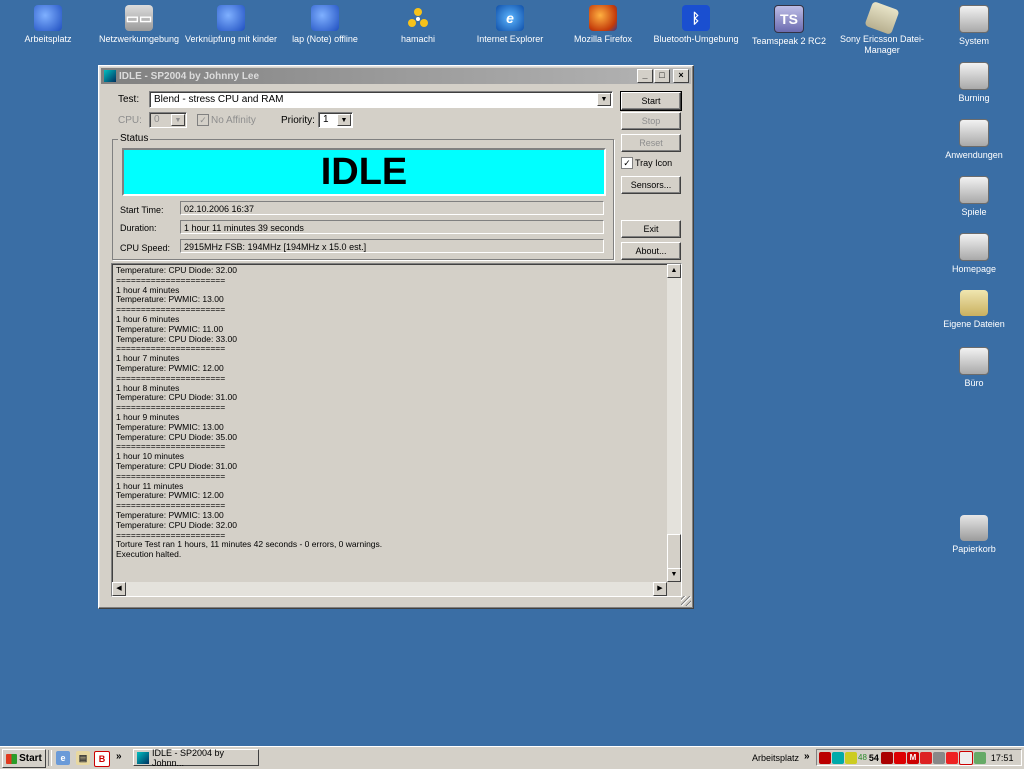  I want to click on desktop-icon-label: Internet Explorer, so click(510, 39).